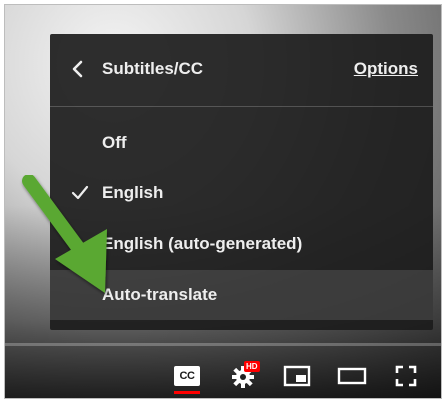 This screenshot has height=403, width=446. Describe the element at coordinates (202, 243) in the screenshot. I see `menu-item-label: English (auto-generated)` at that location.